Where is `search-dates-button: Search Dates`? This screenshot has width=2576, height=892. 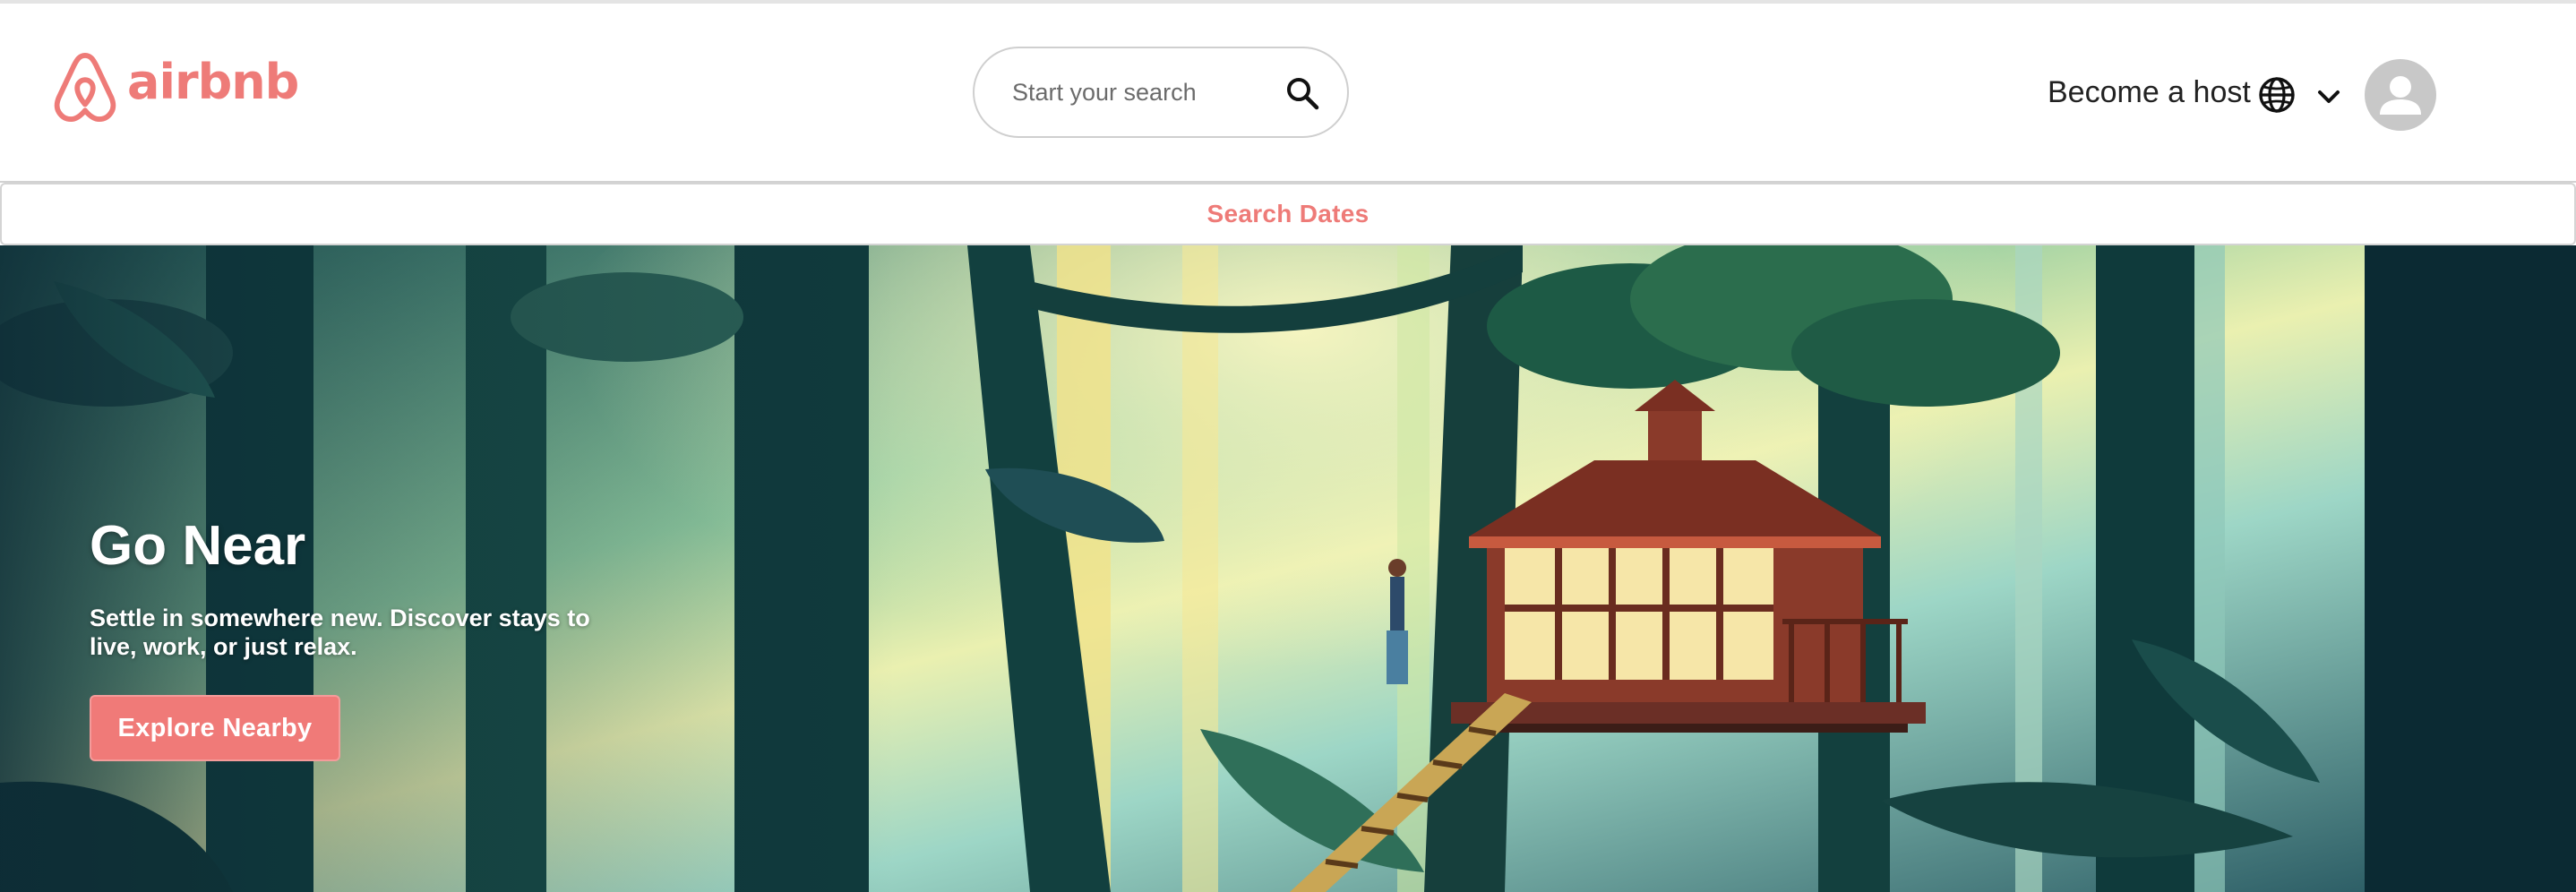 search-dates-button: Search Dates is located at coordinates (1288, 214).